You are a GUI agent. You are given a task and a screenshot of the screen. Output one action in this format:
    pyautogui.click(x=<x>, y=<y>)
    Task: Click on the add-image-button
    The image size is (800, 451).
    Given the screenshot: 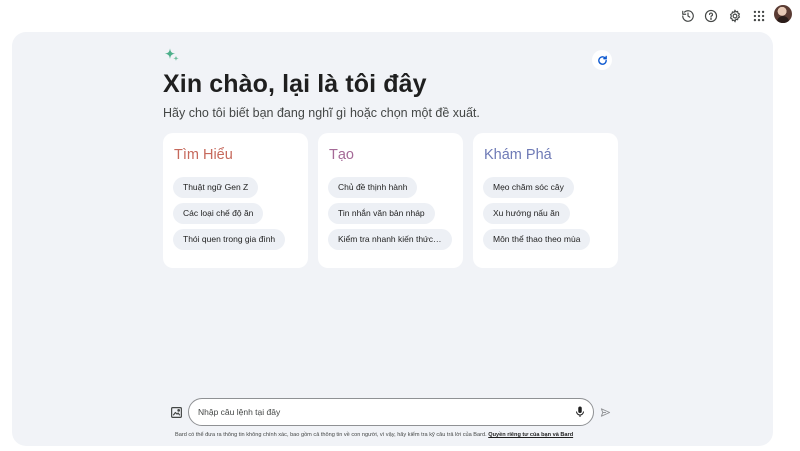 What is the action you would take?
    pyautogui.click(x=176, y=412)
    